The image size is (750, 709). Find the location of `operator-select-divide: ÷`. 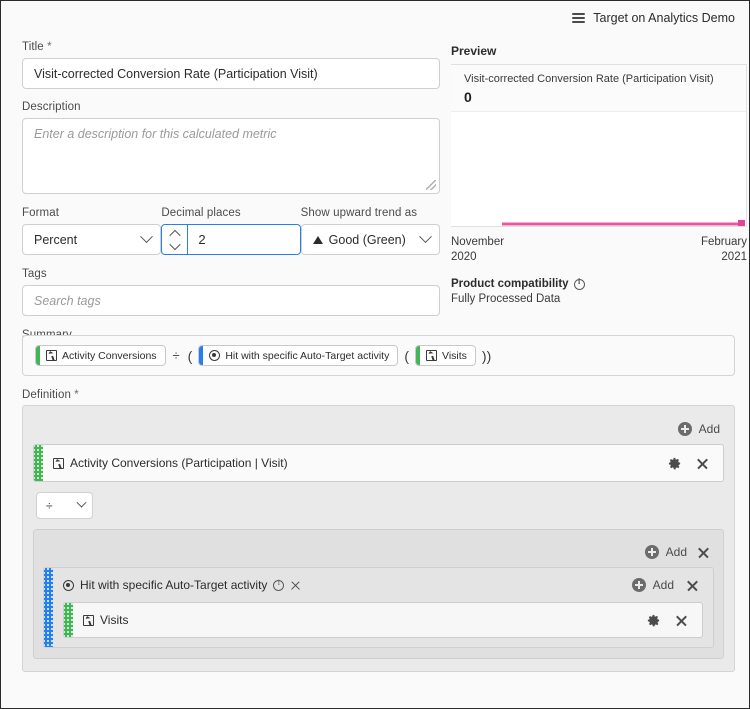

operator-select-divide: ÷ is located at coordinates (64, 505).